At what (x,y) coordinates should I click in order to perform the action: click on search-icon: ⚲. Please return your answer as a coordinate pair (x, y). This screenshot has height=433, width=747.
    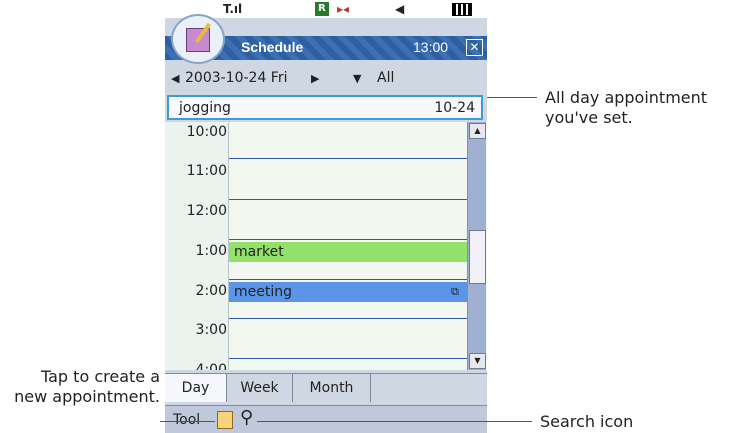
    Looking at the image, I should click on (246, 417).